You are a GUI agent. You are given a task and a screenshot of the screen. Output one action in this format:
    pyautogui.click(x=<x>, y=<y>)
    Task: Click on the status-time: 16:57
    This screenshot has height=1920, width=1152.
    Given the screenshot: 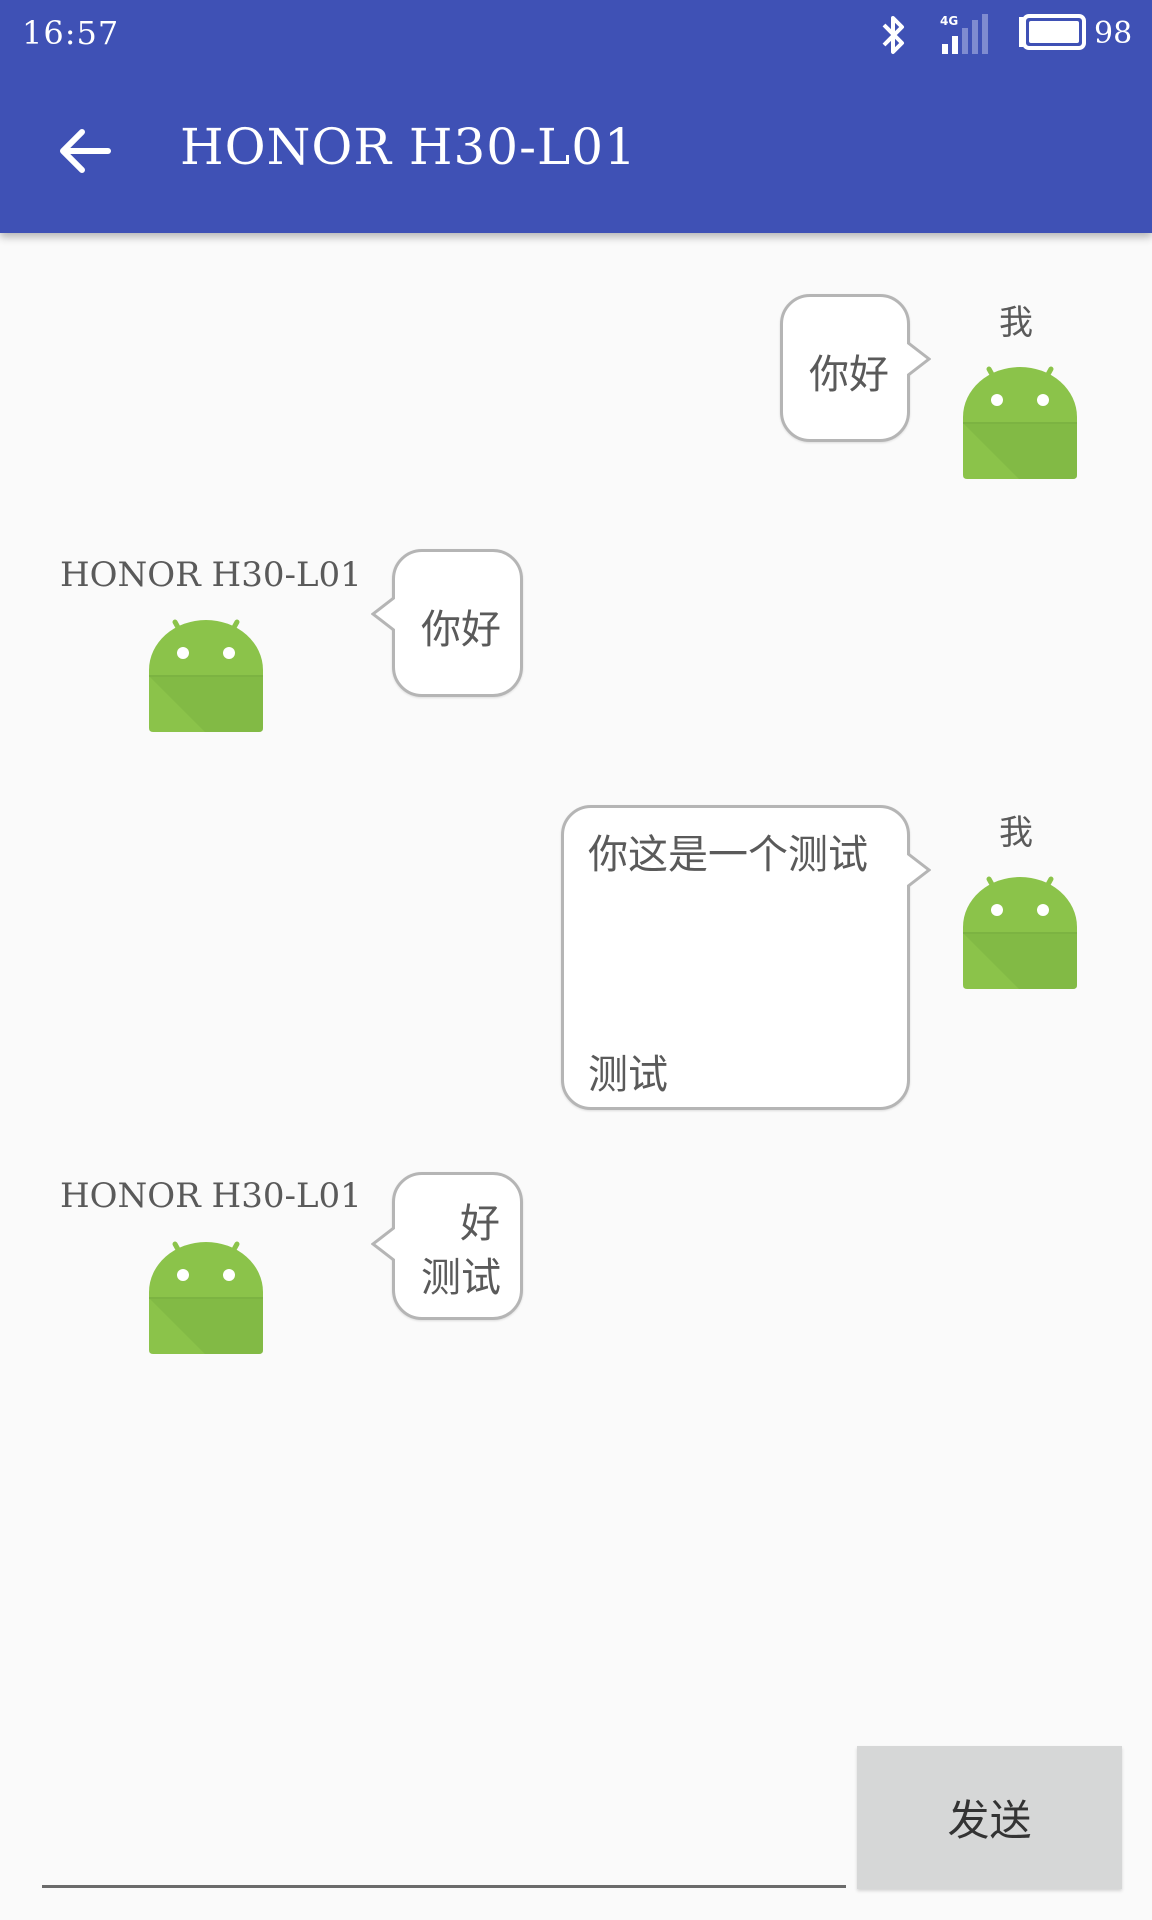 What is the action you would take?
    pyautogui.click(x=71, y=33)
    